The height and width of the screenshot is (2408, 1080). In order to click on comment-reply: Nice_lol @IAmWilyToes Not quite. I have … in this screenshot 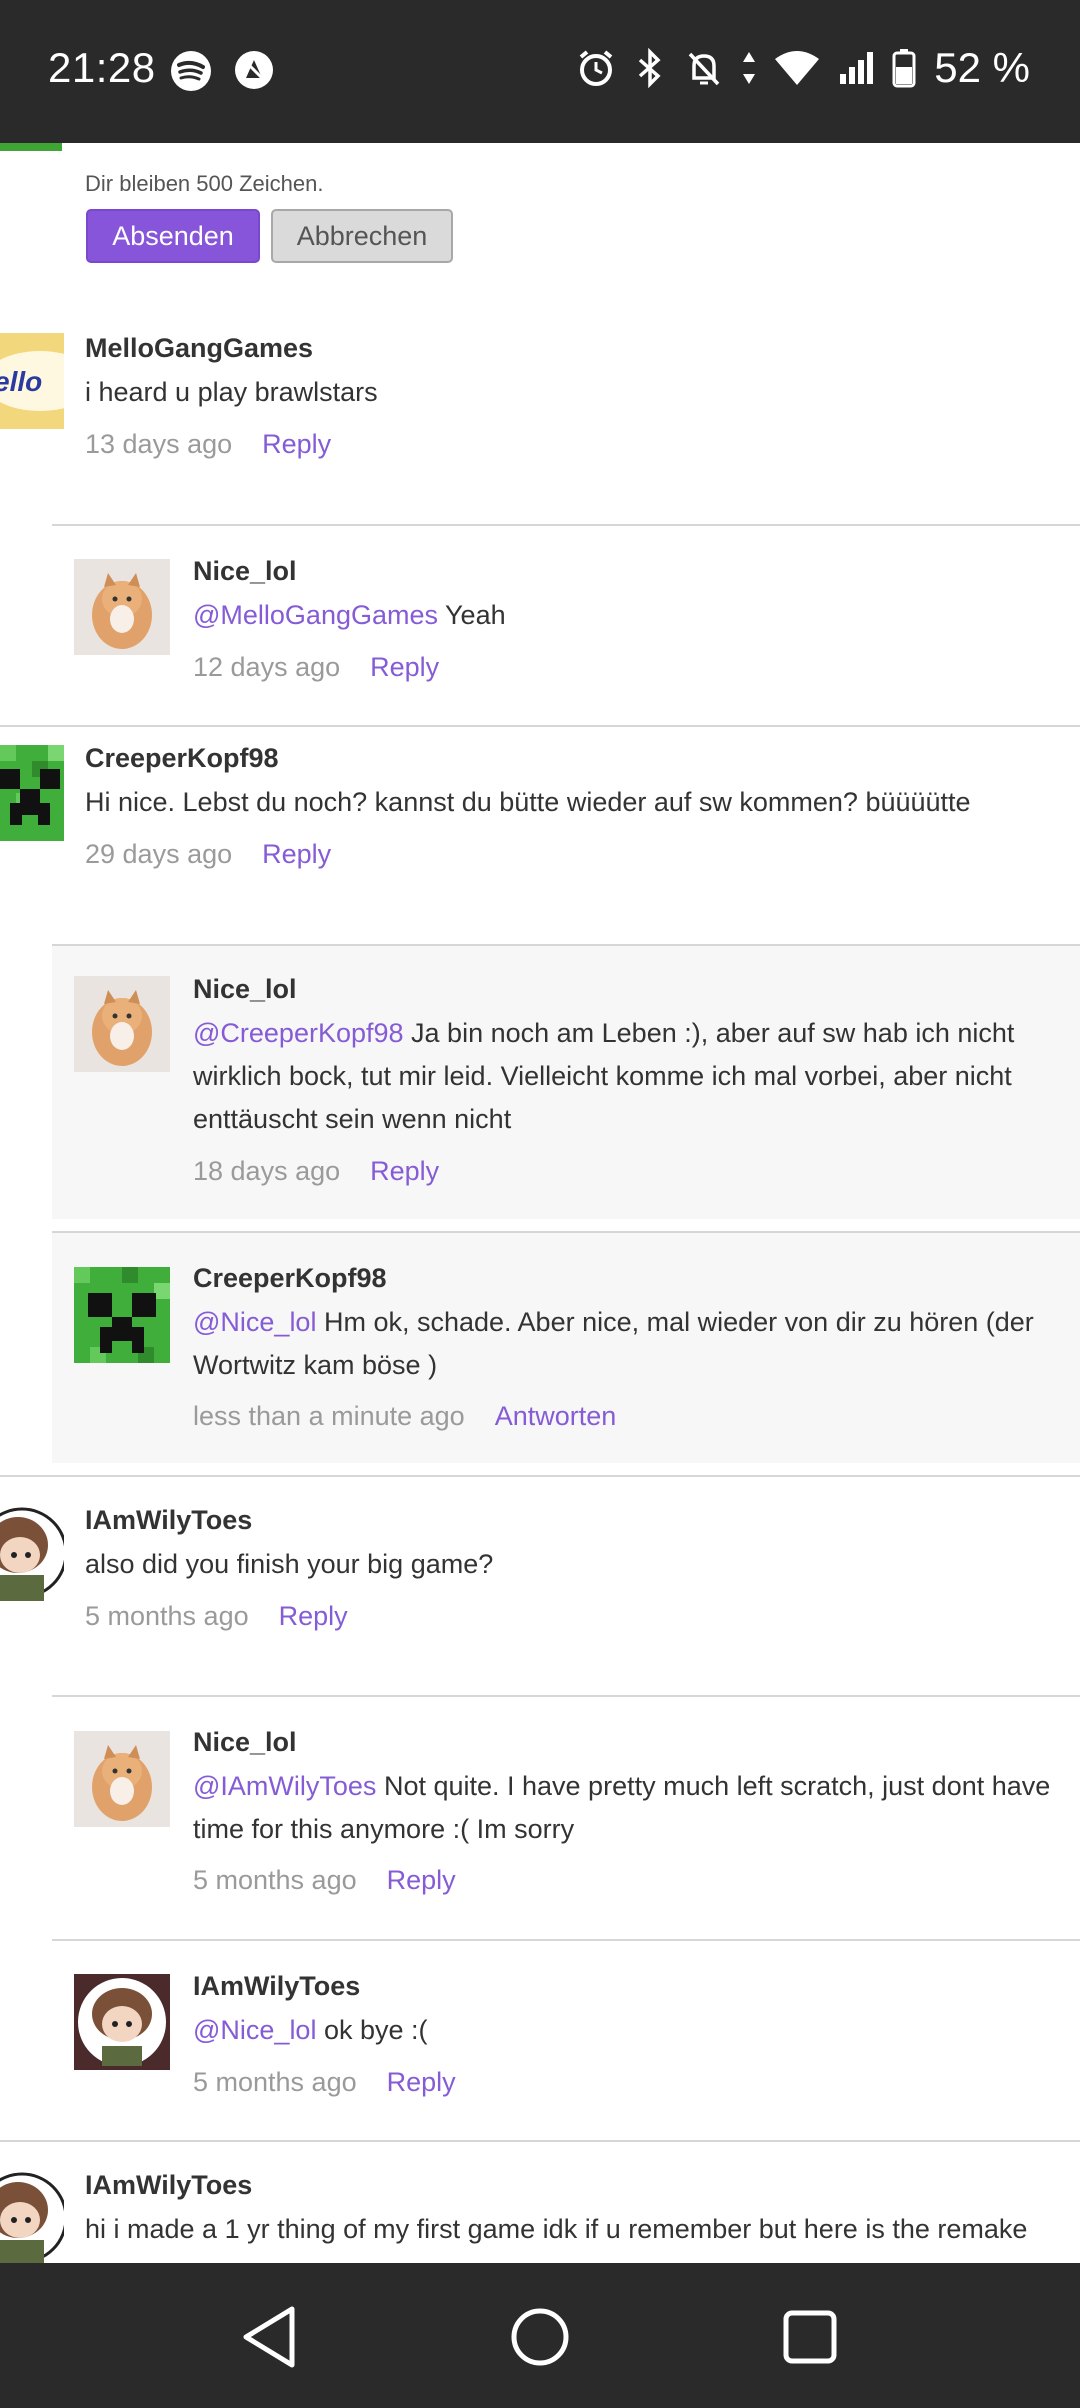, I will do `click(566, 1817)`.